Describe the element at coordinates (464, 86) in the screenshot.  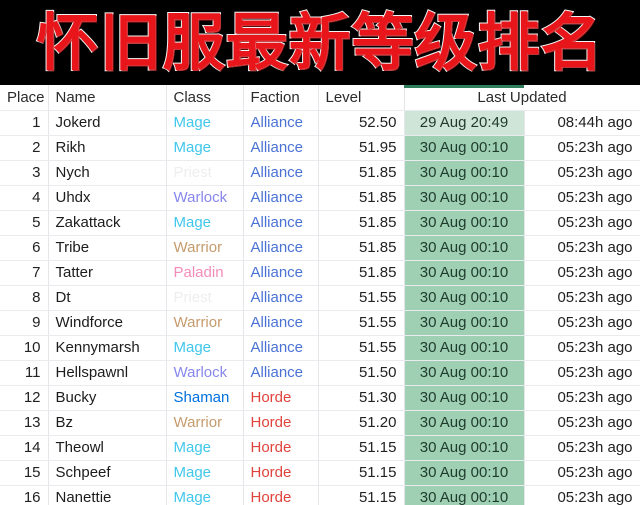
I see `last-updated-column-strip` at that location.